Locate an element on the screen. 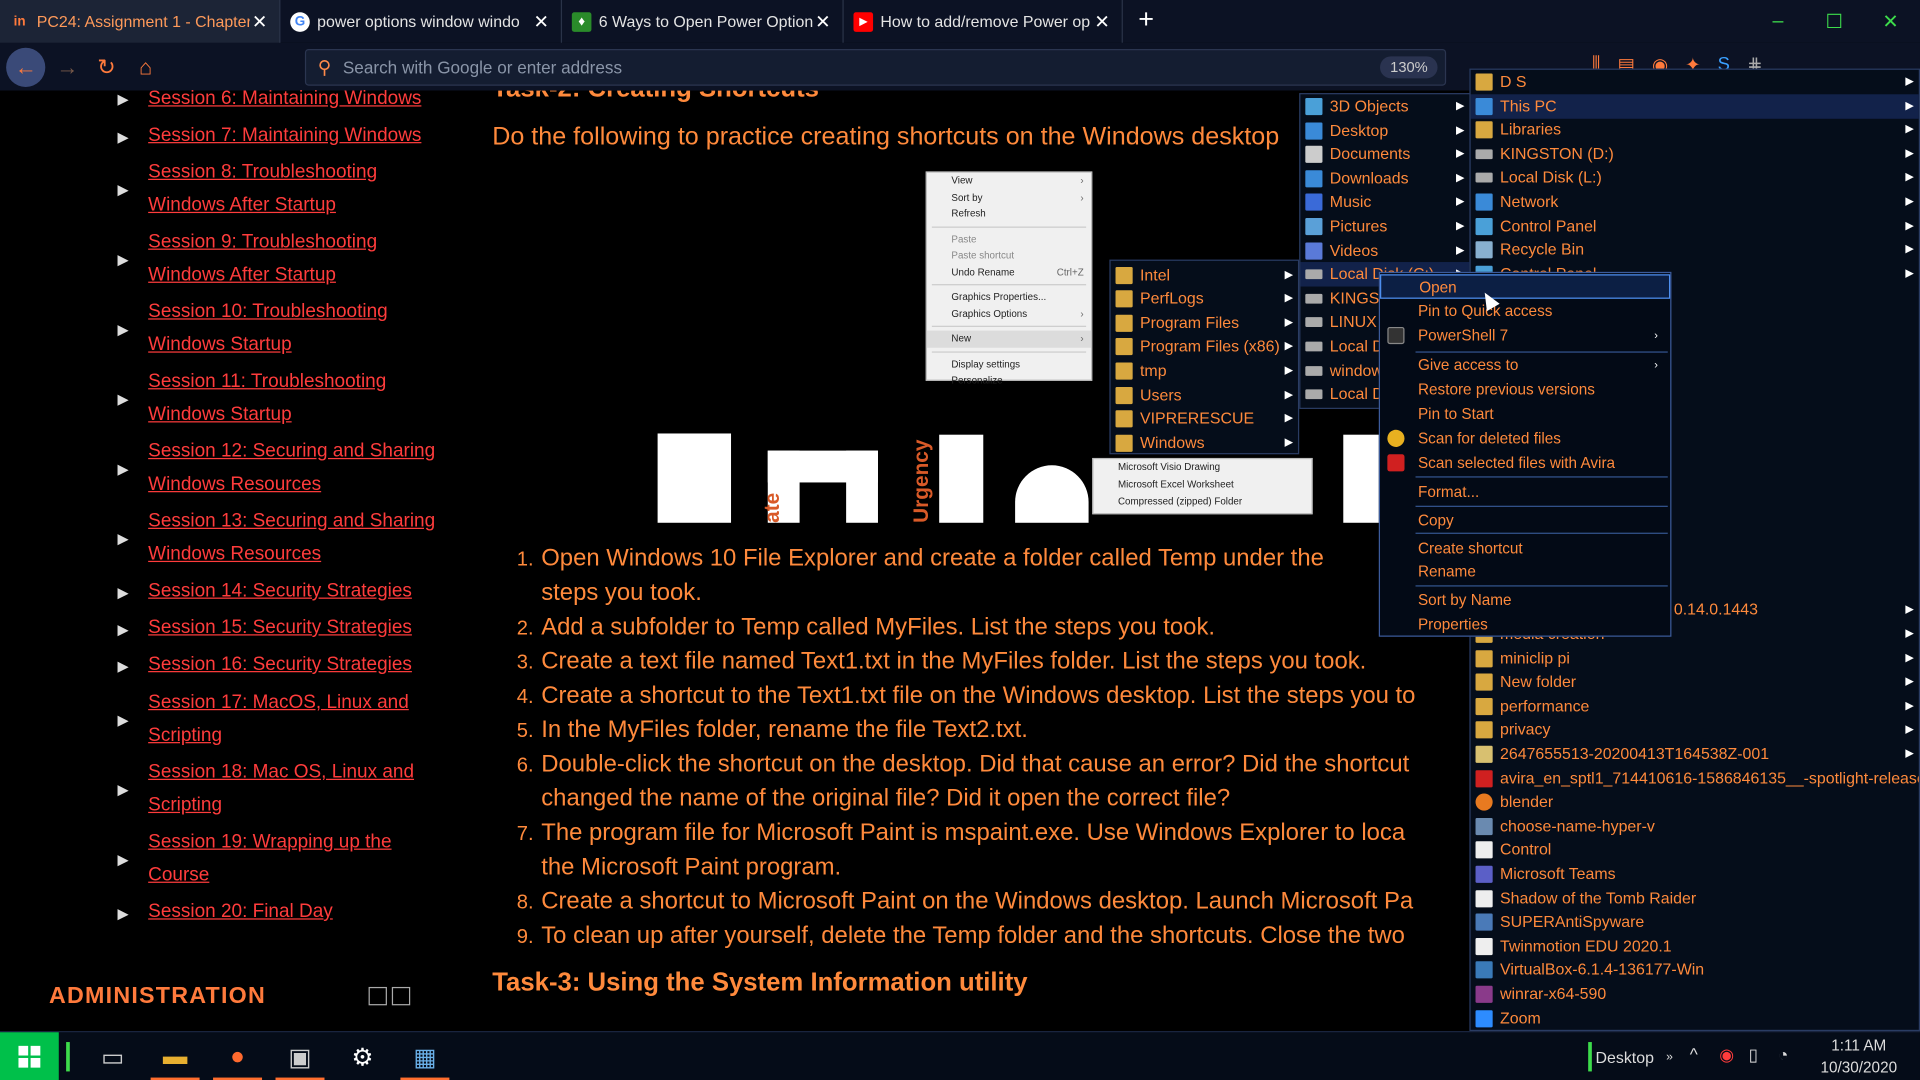  menu-item: tmp ▶ is located at coordinates (1204, 371).